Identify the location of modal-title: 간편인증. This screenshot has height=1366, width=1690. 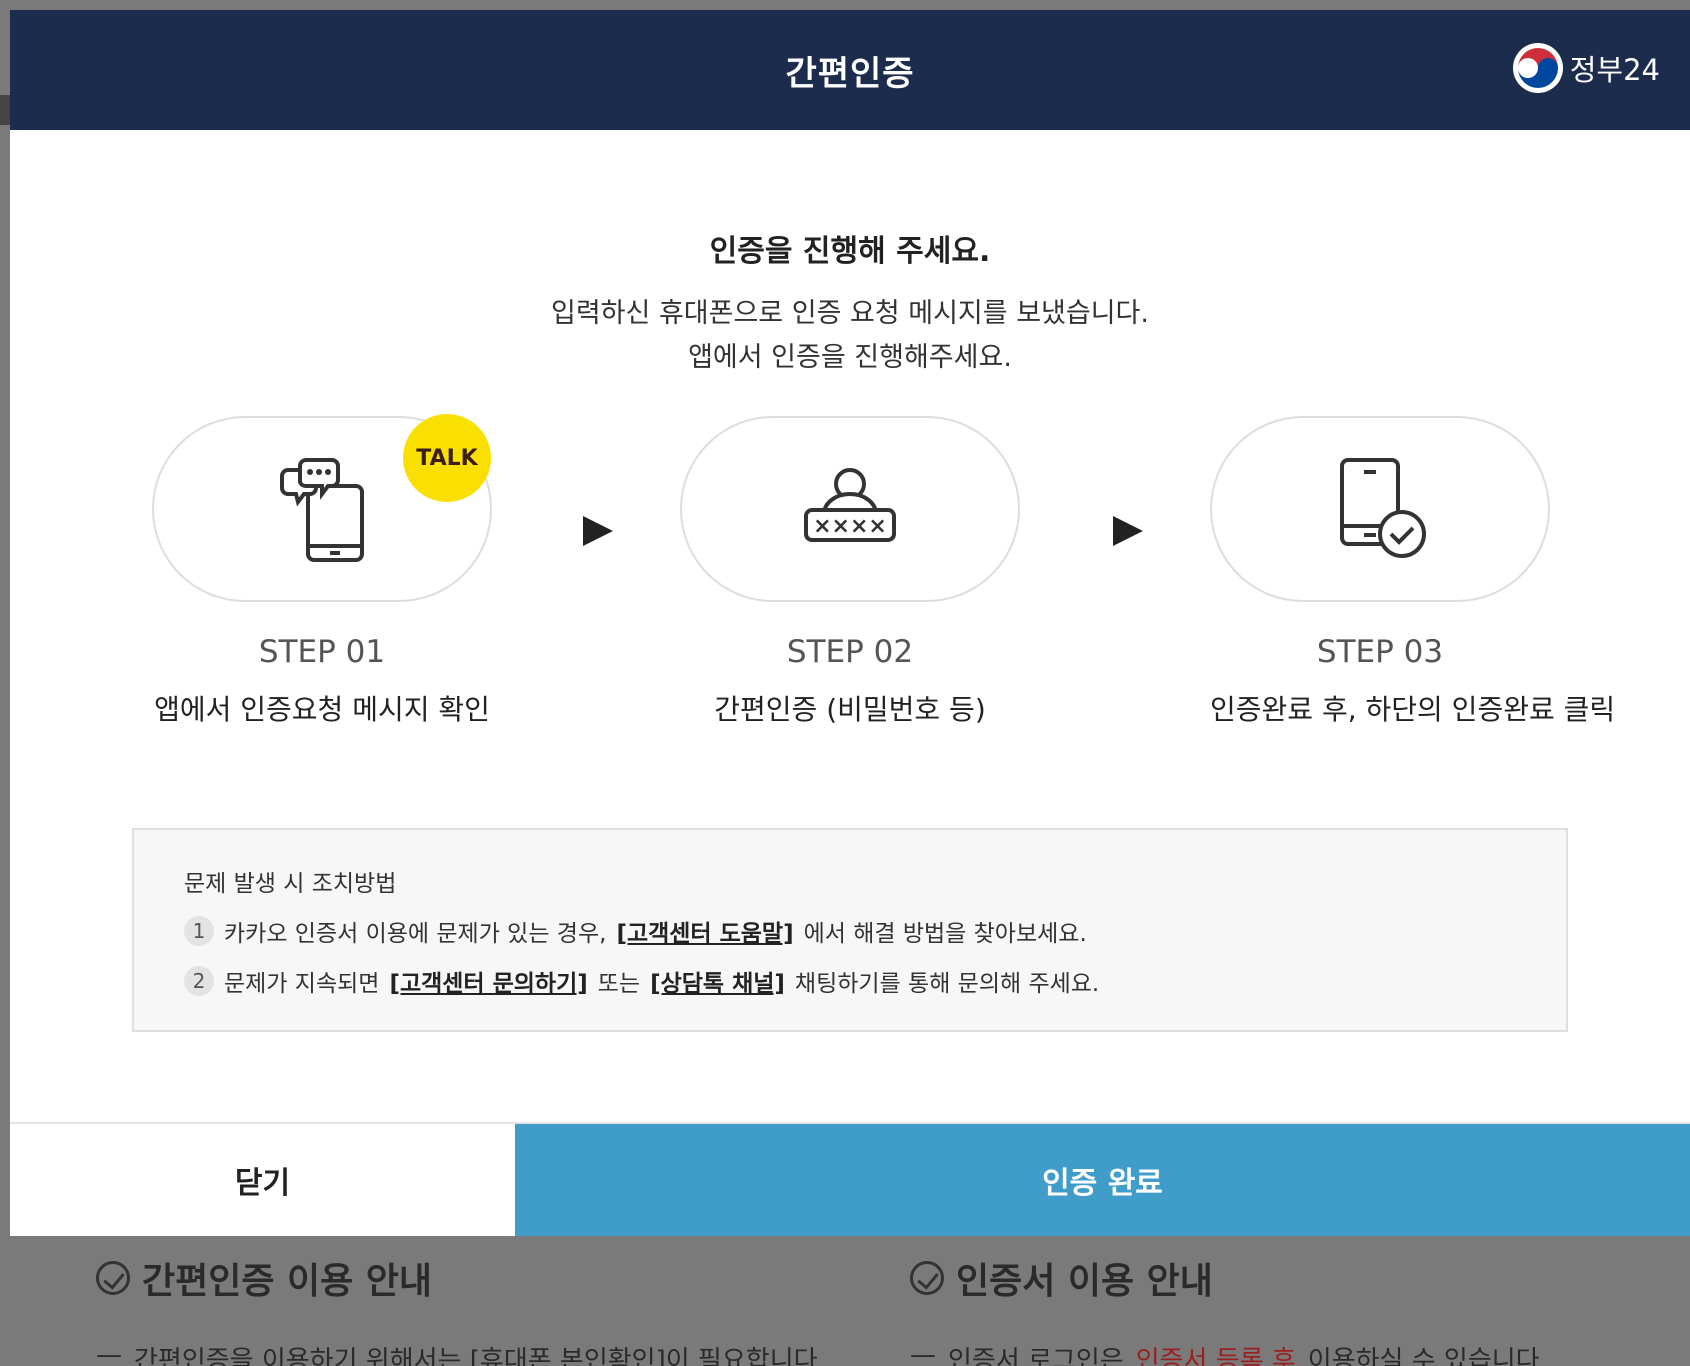
(850, 73).